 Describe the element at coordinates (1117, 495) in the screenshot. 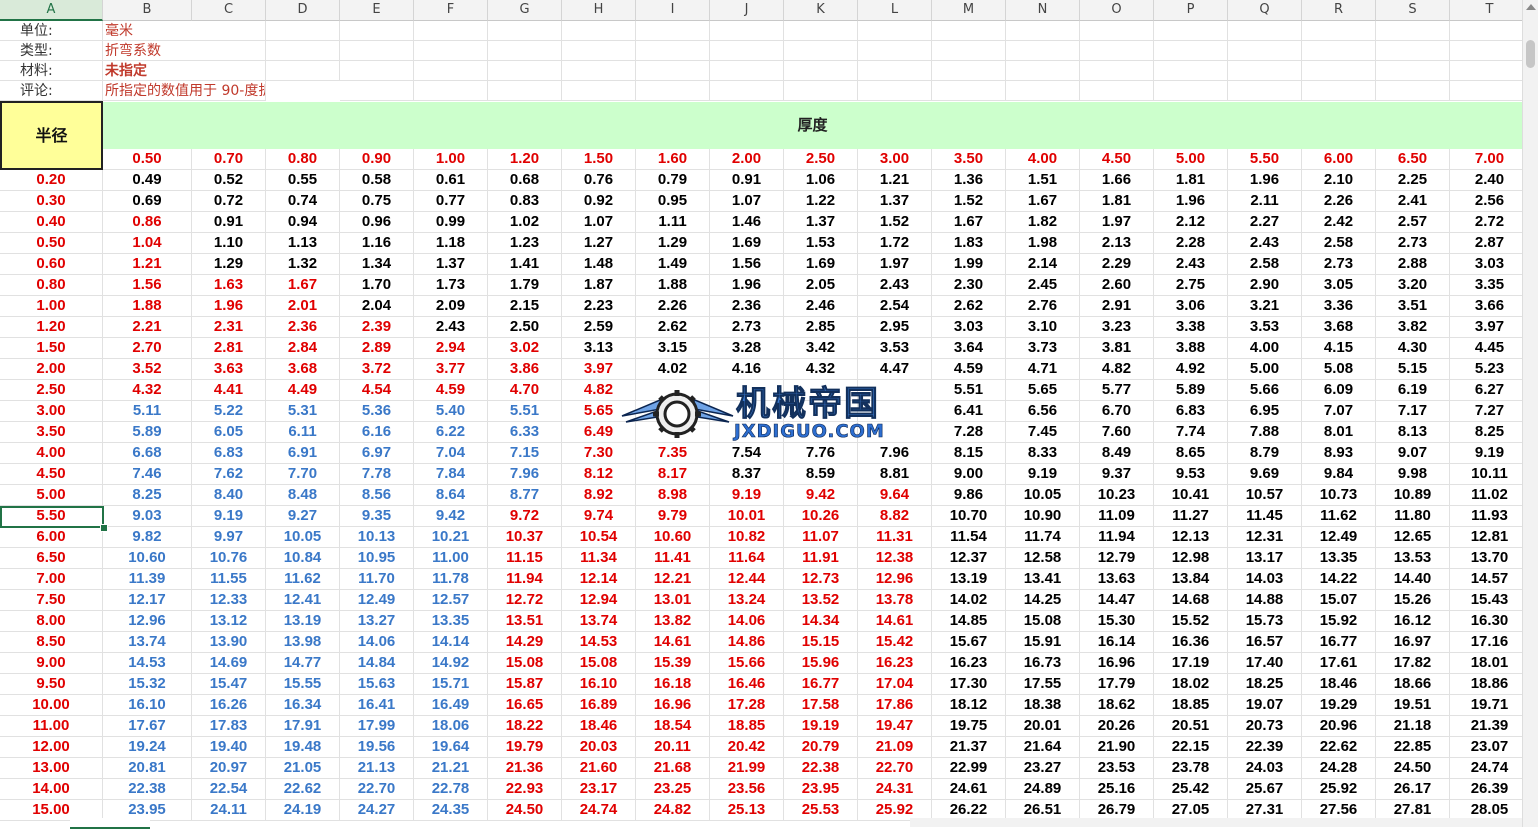

I see `bend-allowance-cell: 10.23` at that location.